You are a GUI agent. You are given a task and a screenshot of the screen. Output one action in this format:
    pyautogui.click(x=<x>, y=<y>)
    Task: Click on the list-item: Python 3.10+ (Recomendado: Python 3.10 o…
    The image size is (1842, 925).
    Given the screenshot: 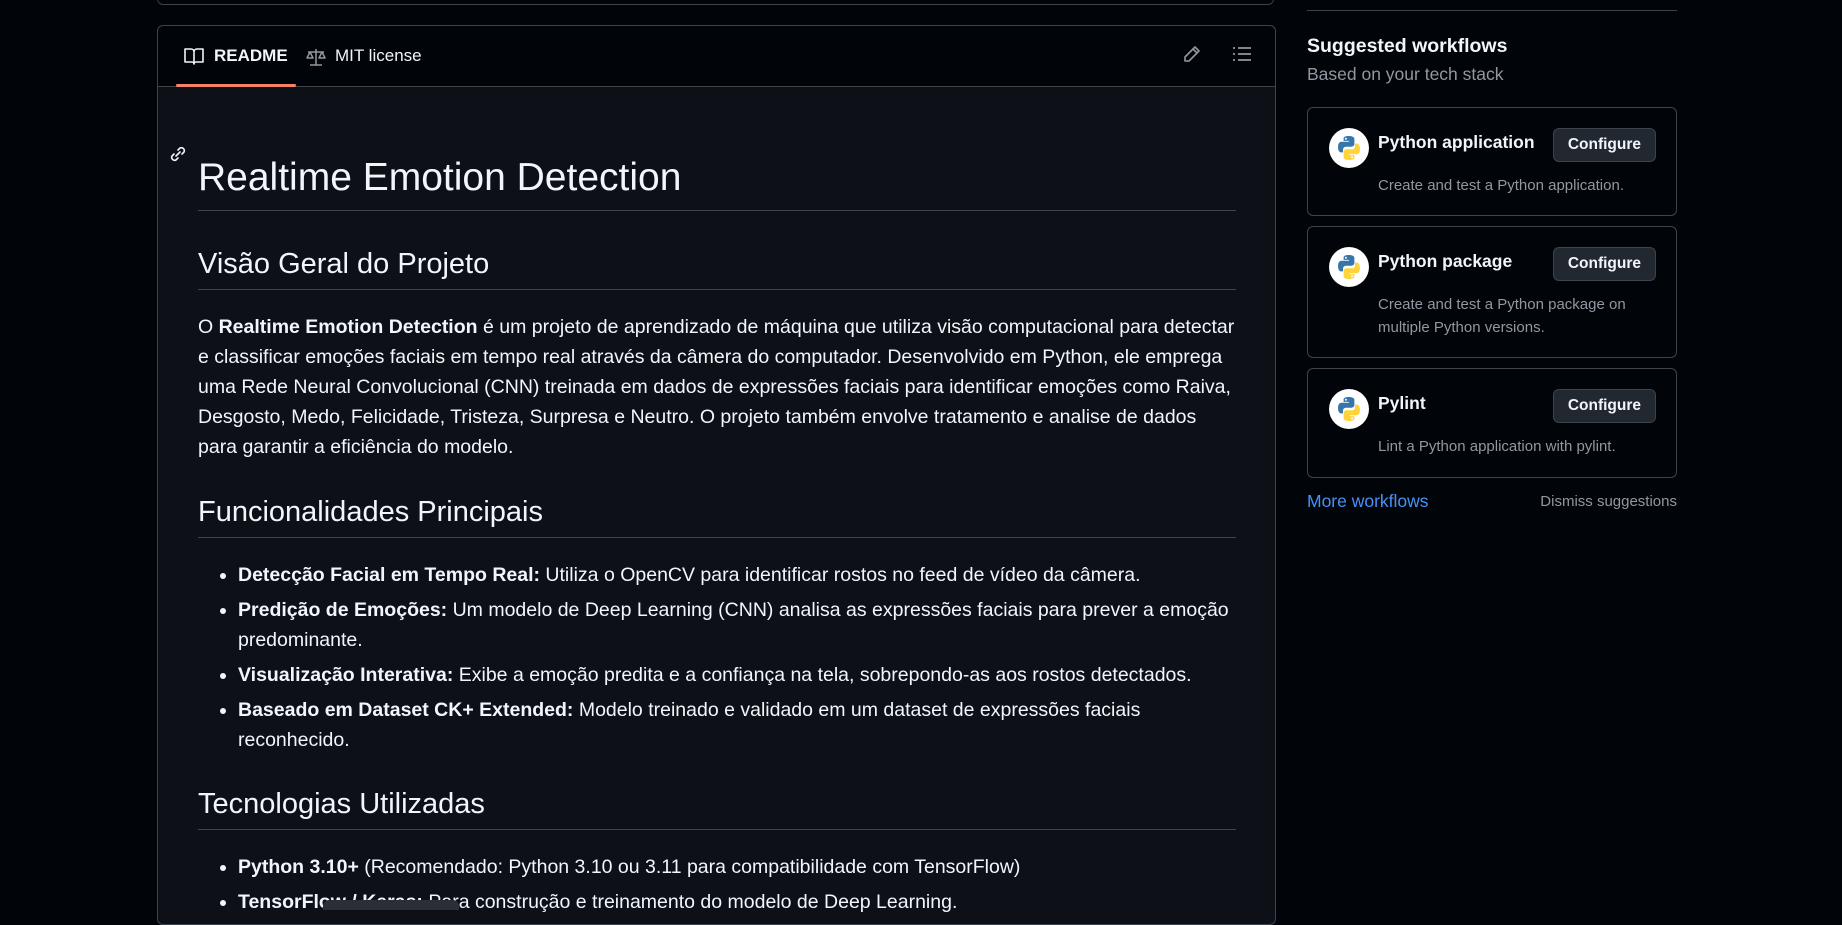 What is the action you would take?
    pyautogui.click(x=743, y=867)
    